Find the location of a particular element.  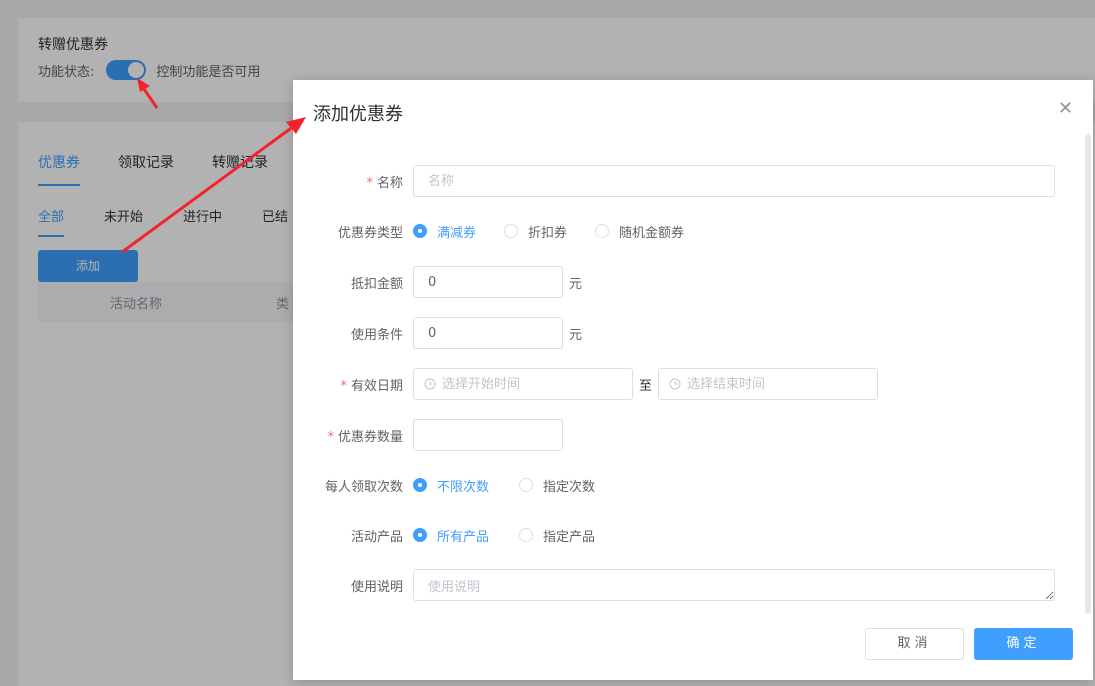

discount-amount-label: 抵扣金额 is located at coordinates (376, 284).